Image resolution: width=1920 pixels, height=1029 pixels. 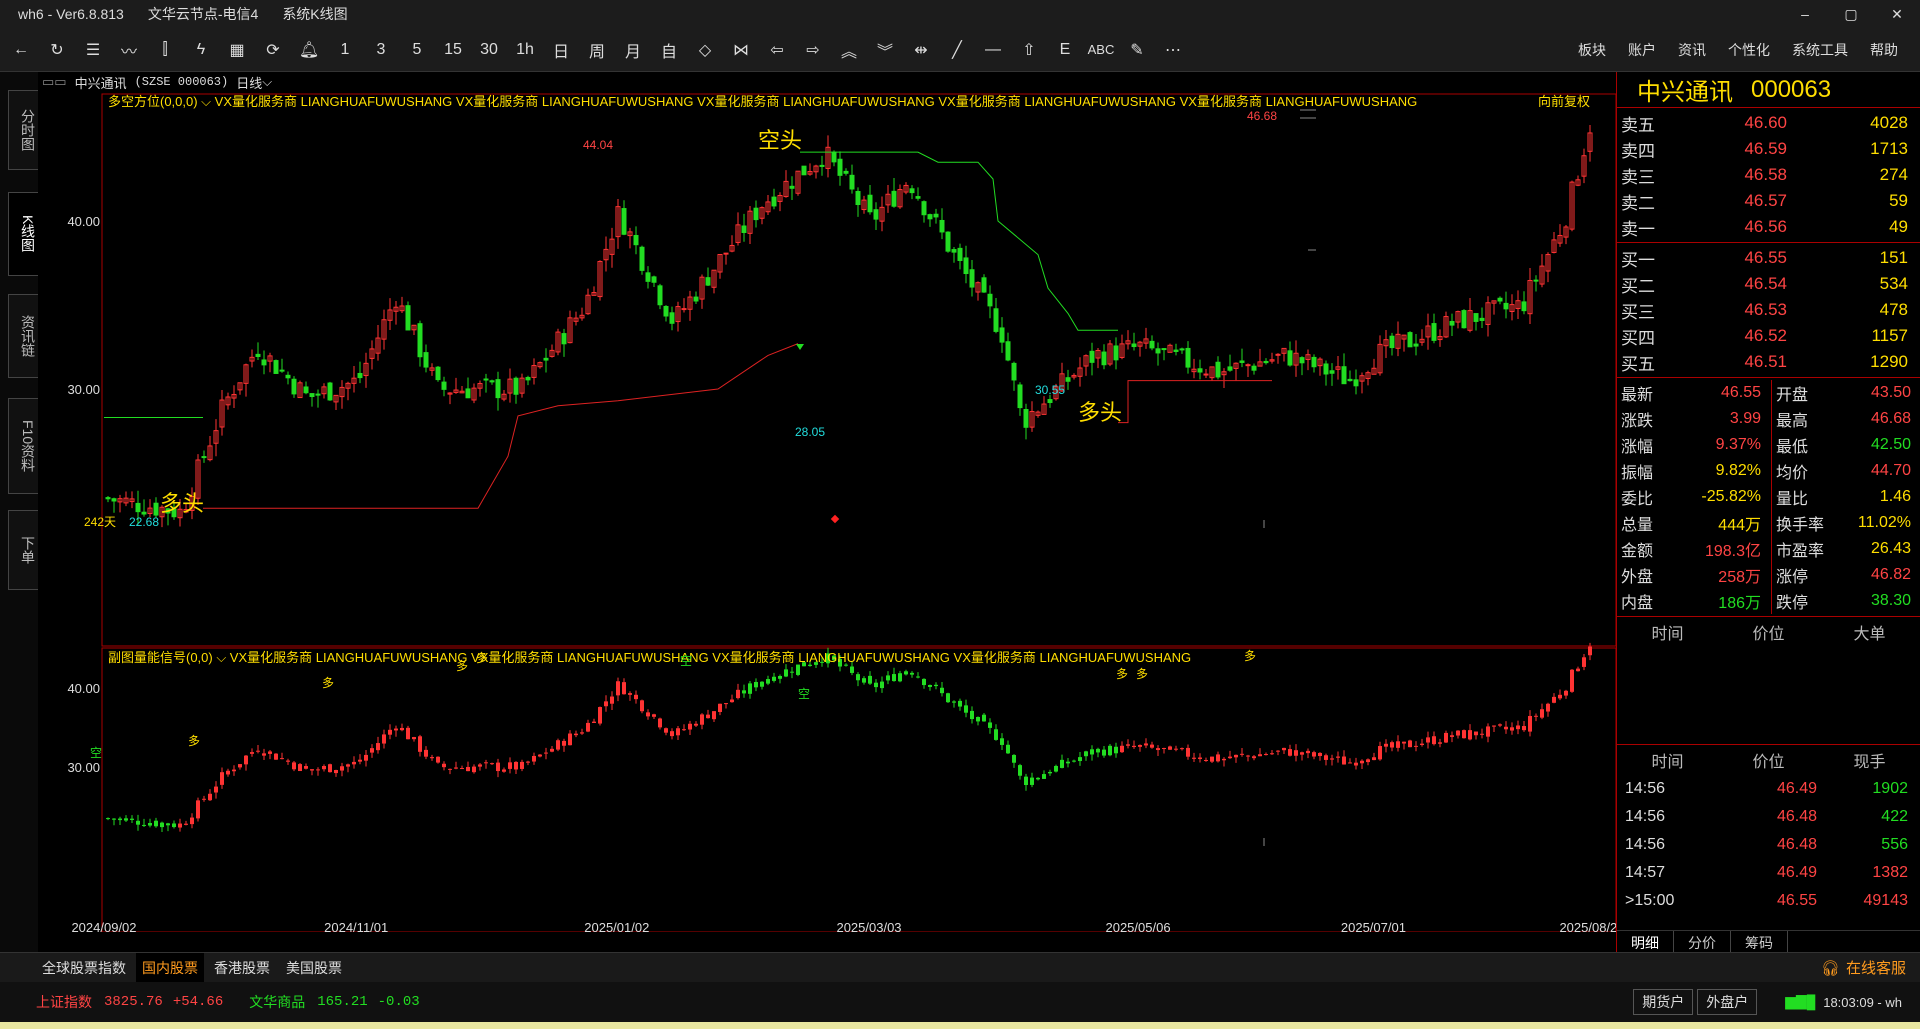 I want to click on tab-kline: K线图, so click(x=23, y=234).